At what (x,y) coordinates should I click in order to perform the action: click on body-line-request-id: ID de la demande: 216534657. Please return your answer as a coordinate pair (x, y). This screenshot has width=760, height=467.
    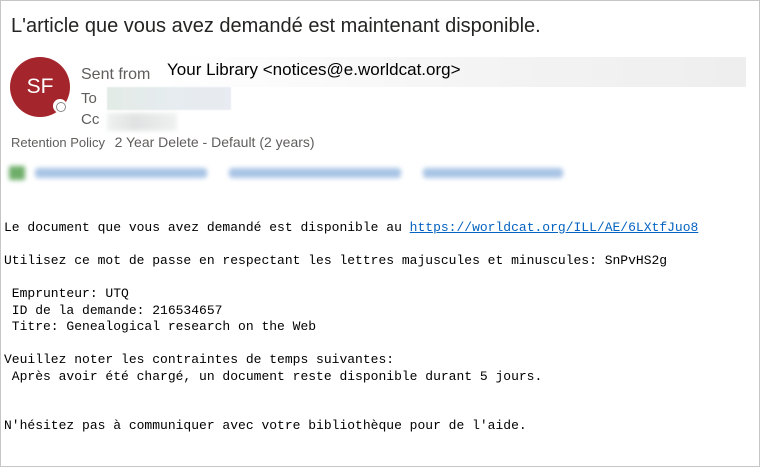
    Looking at the image, I should click on (113, 310).